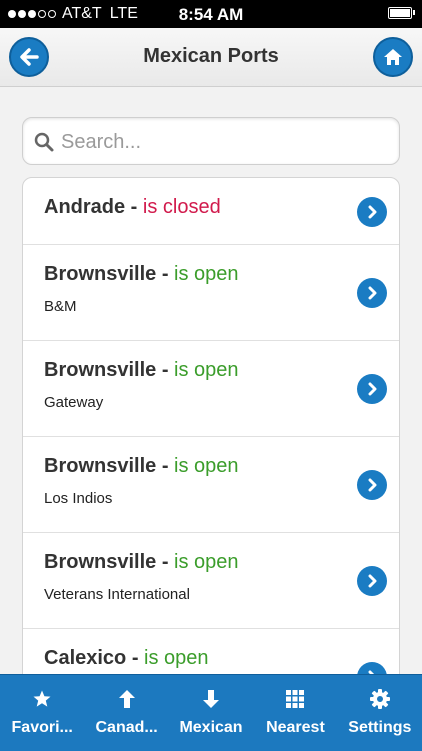 The image size is (422, 751). I want to click on gear-icon, so click(380, 699).